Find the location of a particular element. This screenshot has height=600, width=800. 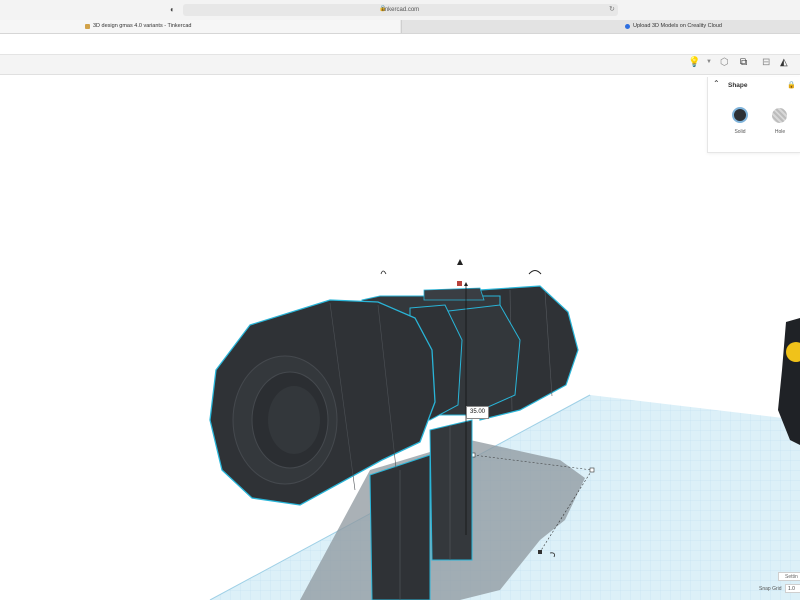

address-bar: 🔒 tinkercad.com ↻ is located at coordinates (400, 10).